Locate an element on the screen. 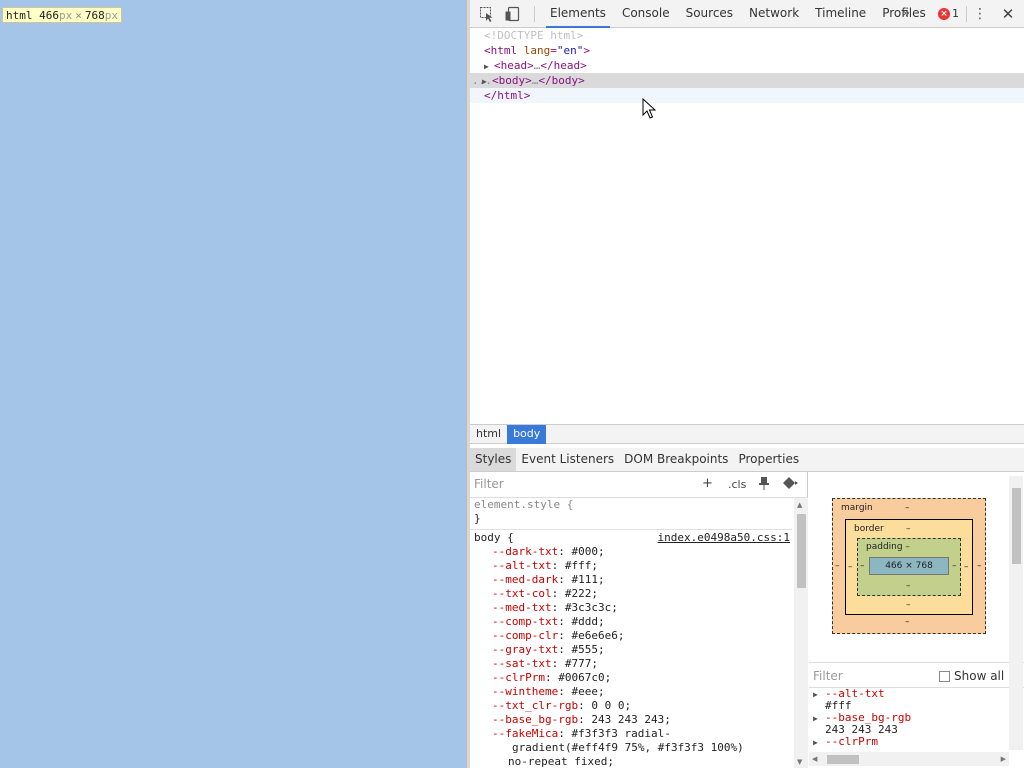 This screenshot has height=768, width=1024. tab-console: Console is located at coordinates (646, 14).